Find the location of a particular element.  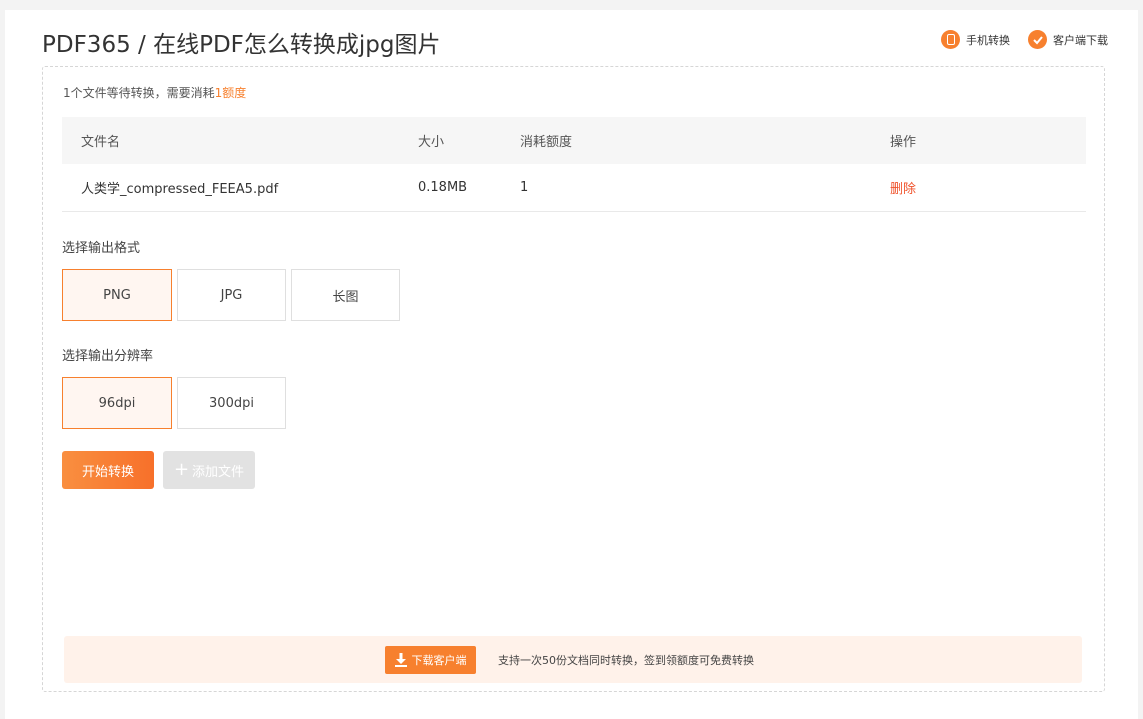

pending-info-text: 1个文件等待转换，需要消耗 is located at coordinates (139, 93).